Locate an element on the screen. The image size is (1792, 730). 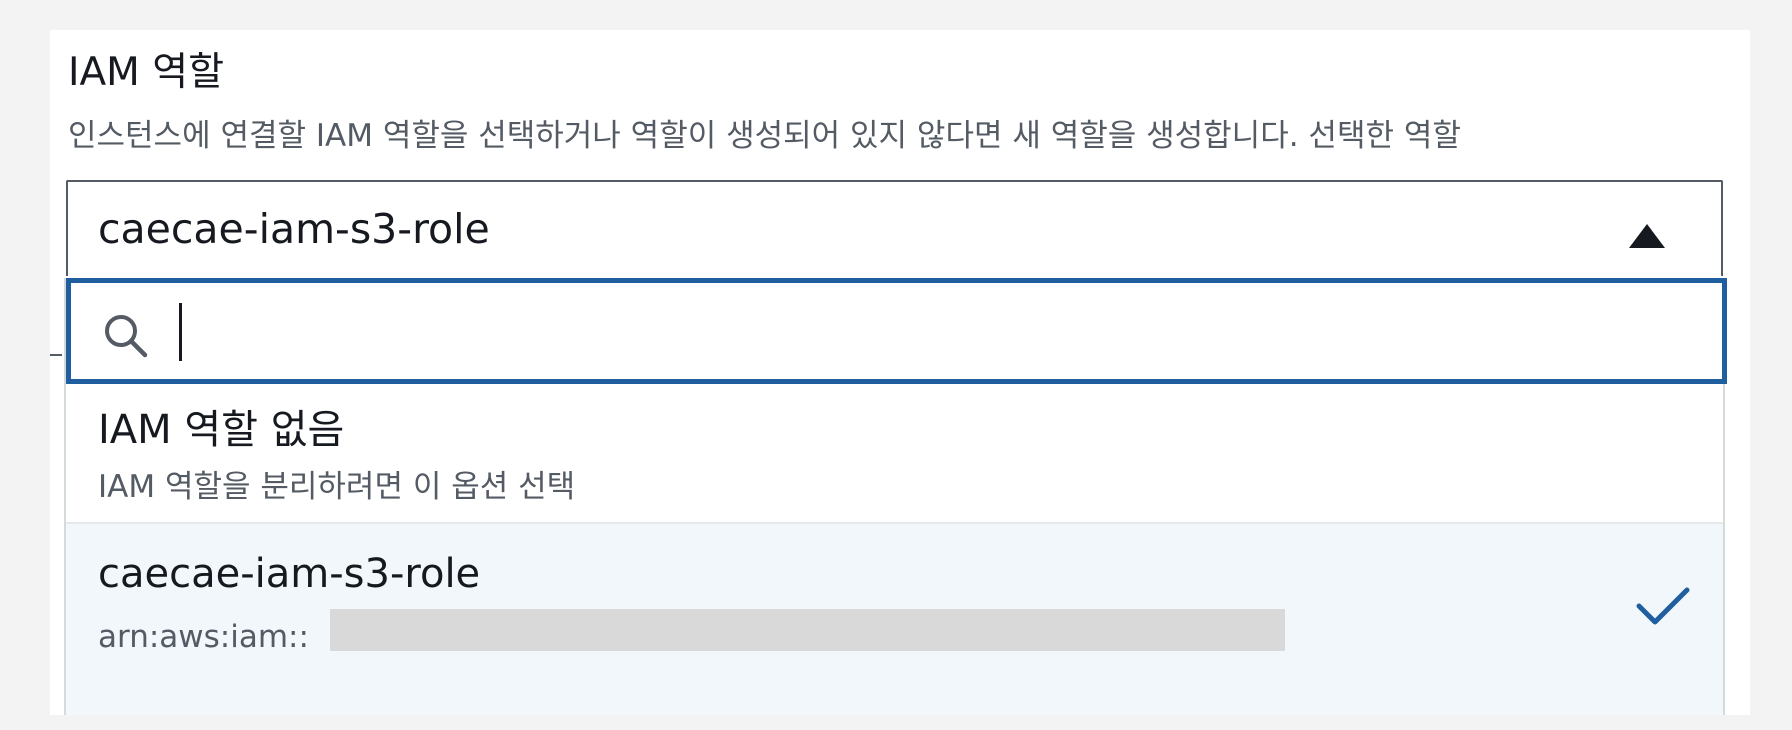
check-icon is located at coordinates (1663, 606).